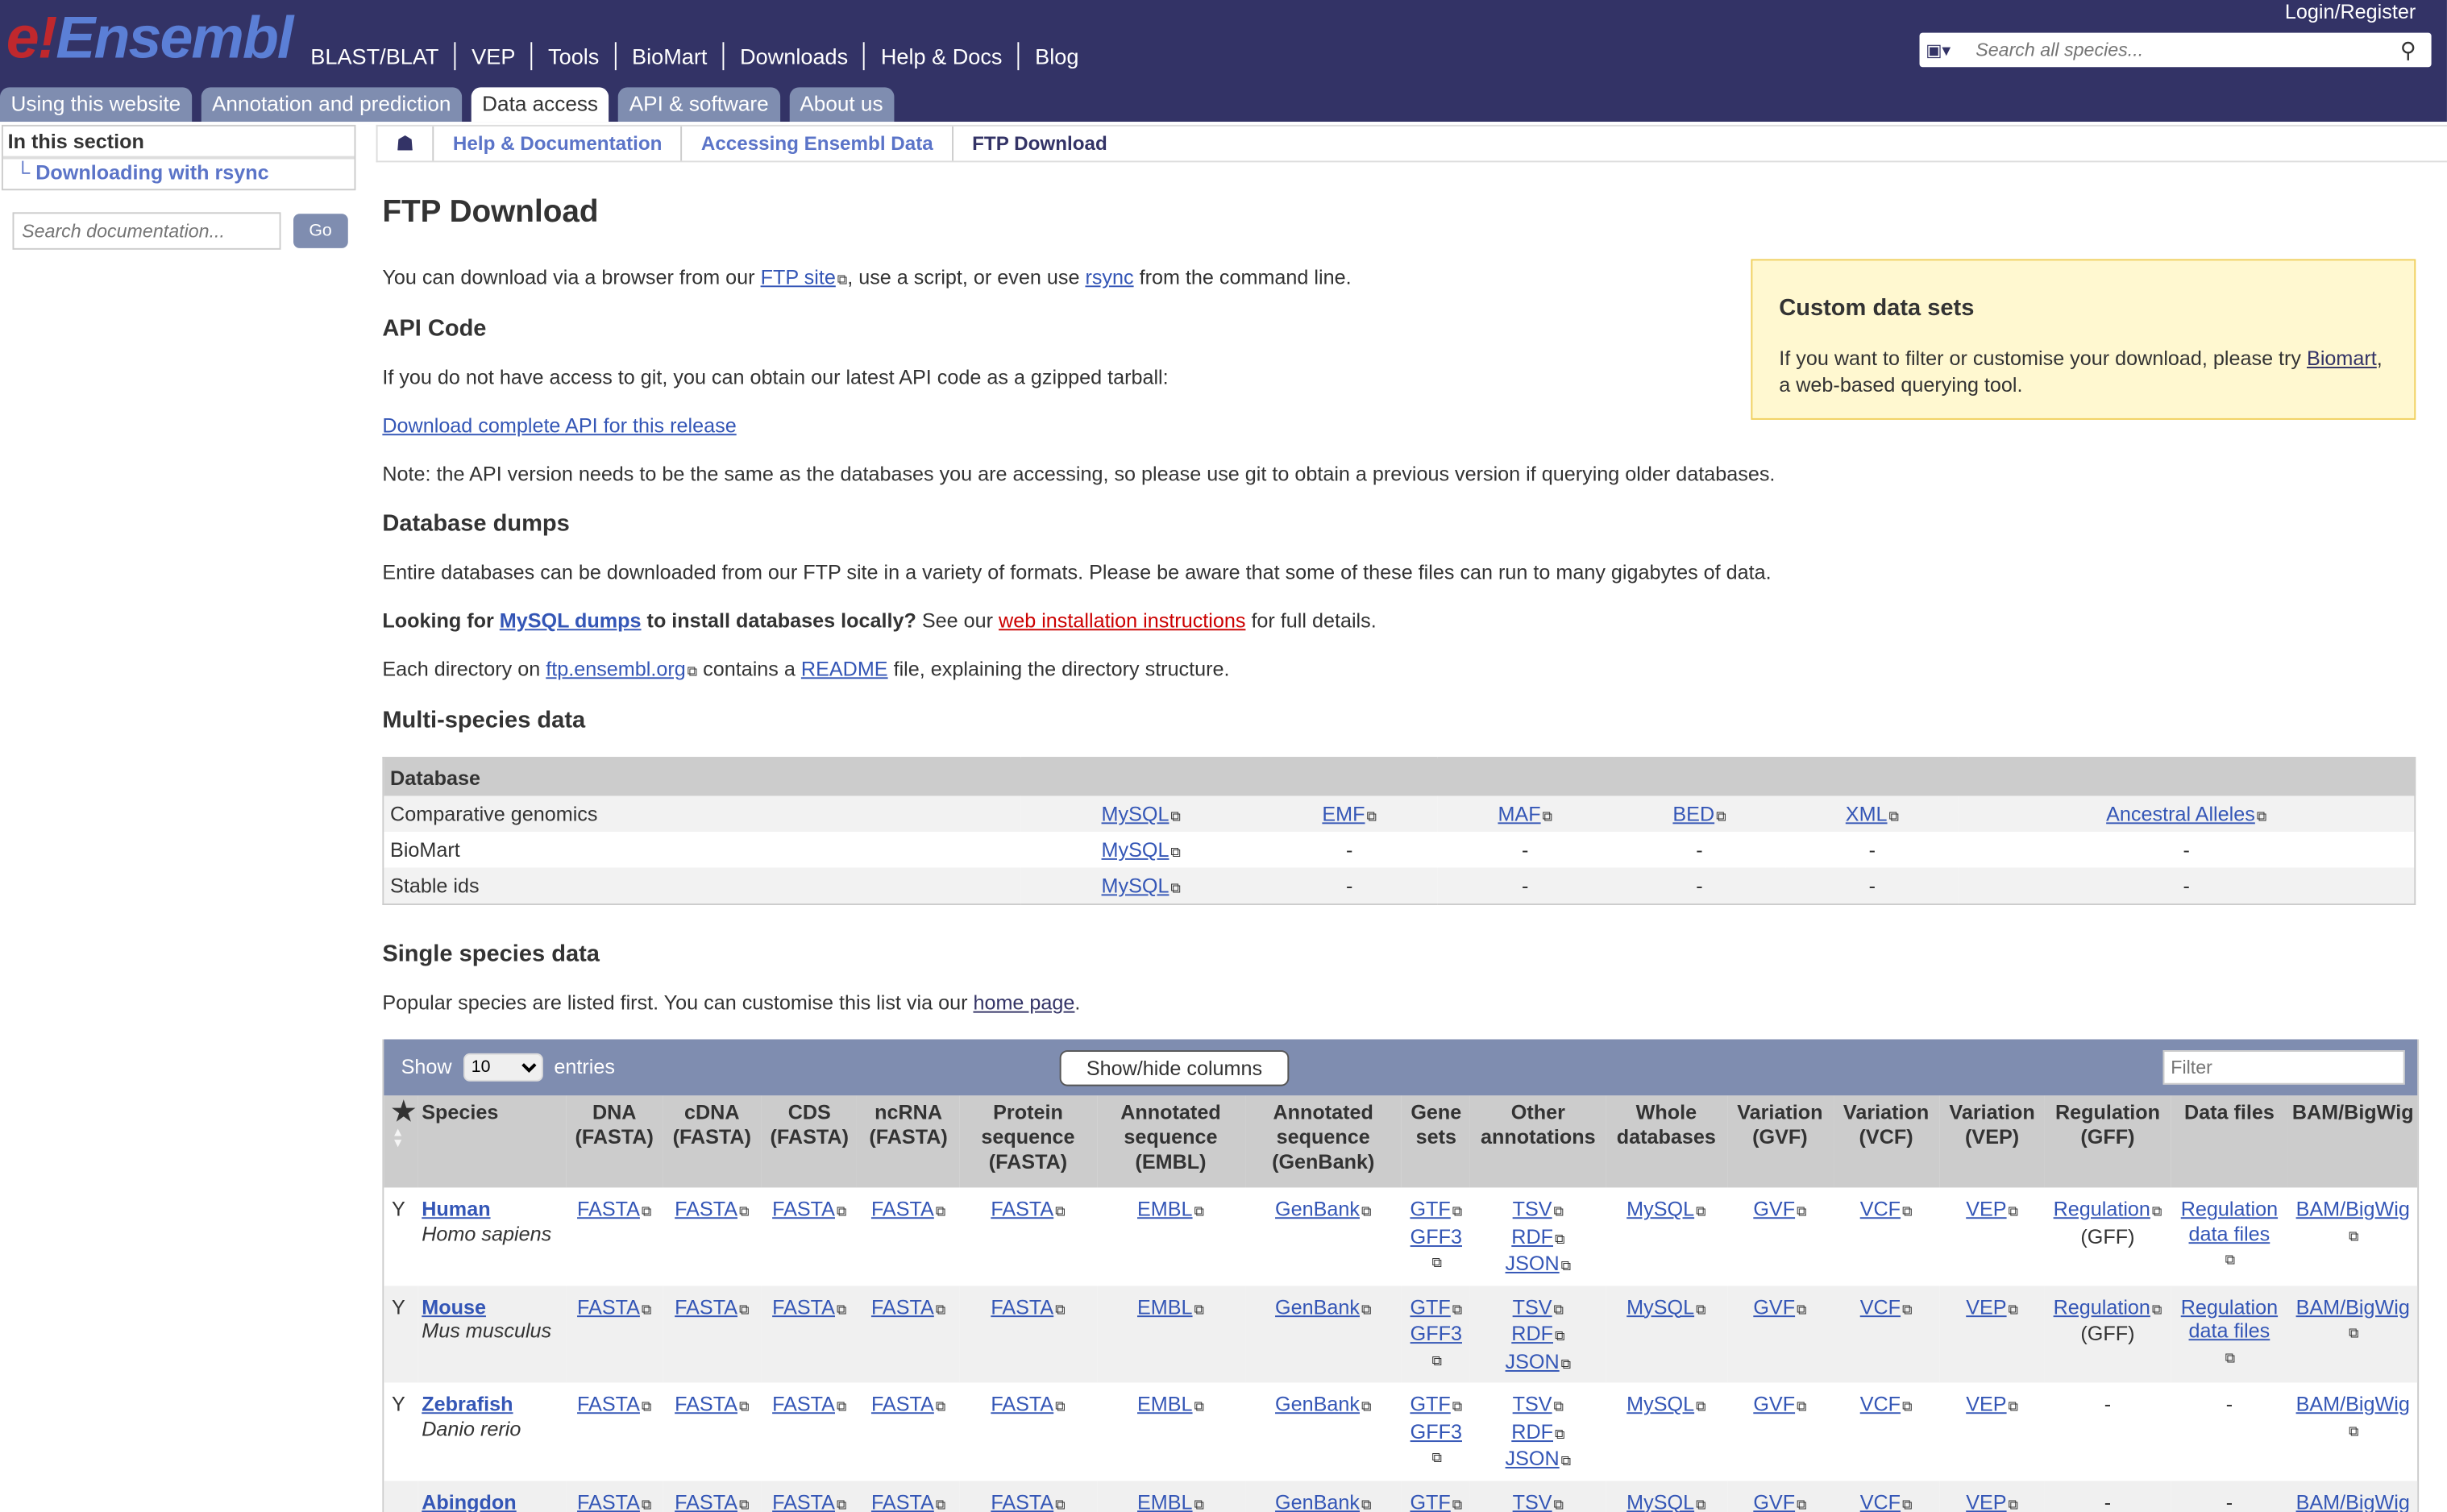  What do you see at coordinates (492, 1404) in the screenshot?
I see `species-link: Zebrafish` at bounding box center [492, 1404].